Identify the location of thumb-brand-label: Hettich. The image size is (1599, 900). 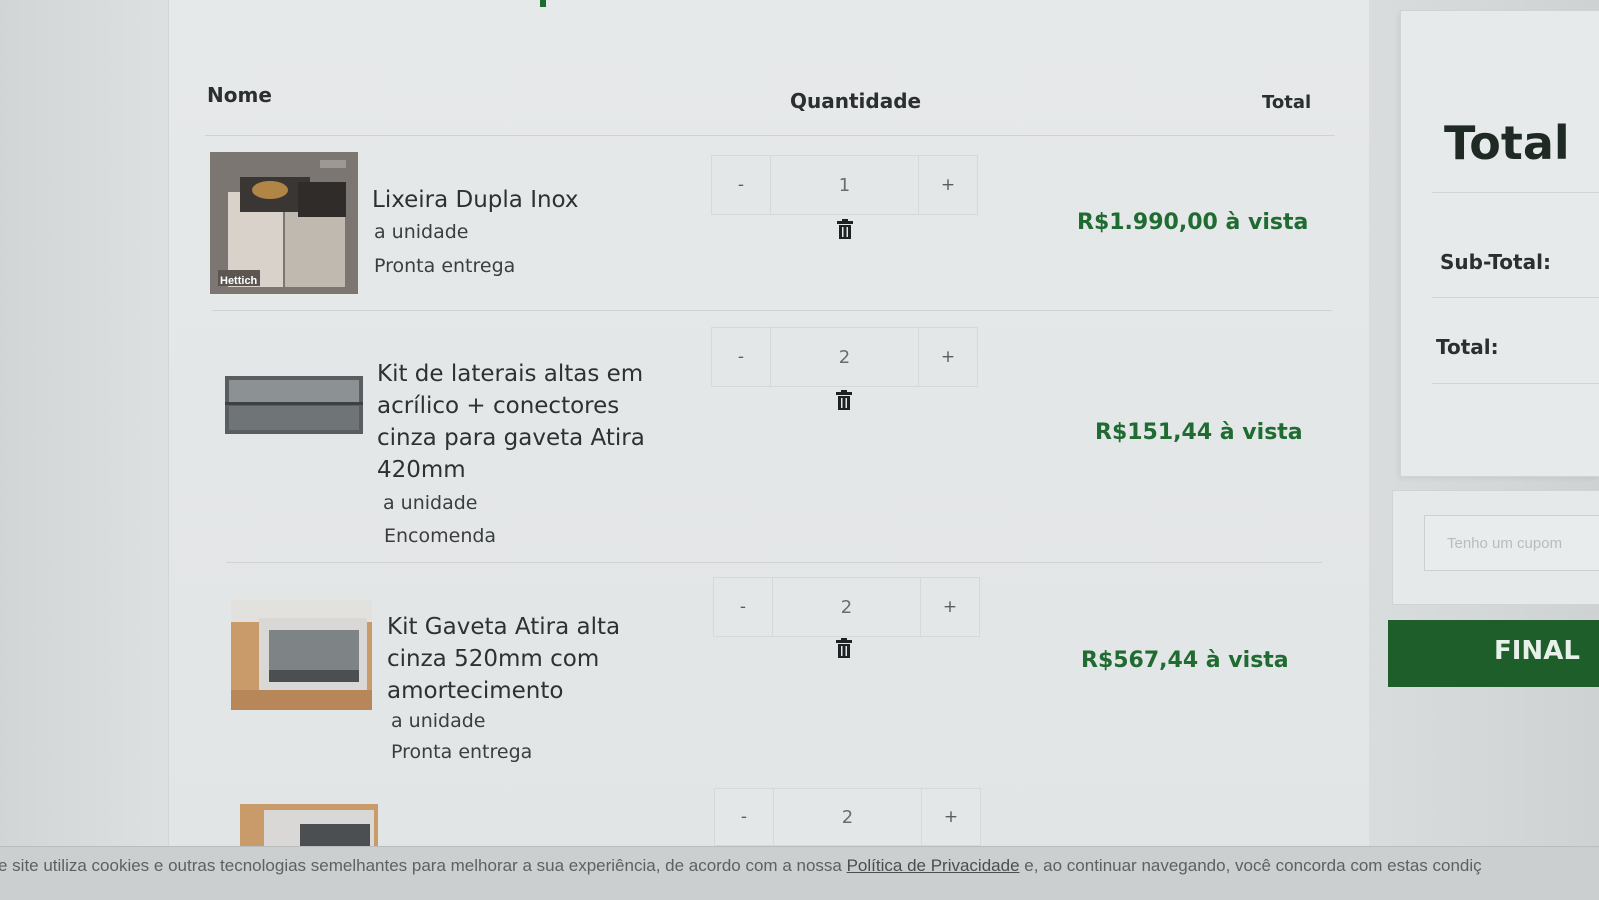
(239, 281).